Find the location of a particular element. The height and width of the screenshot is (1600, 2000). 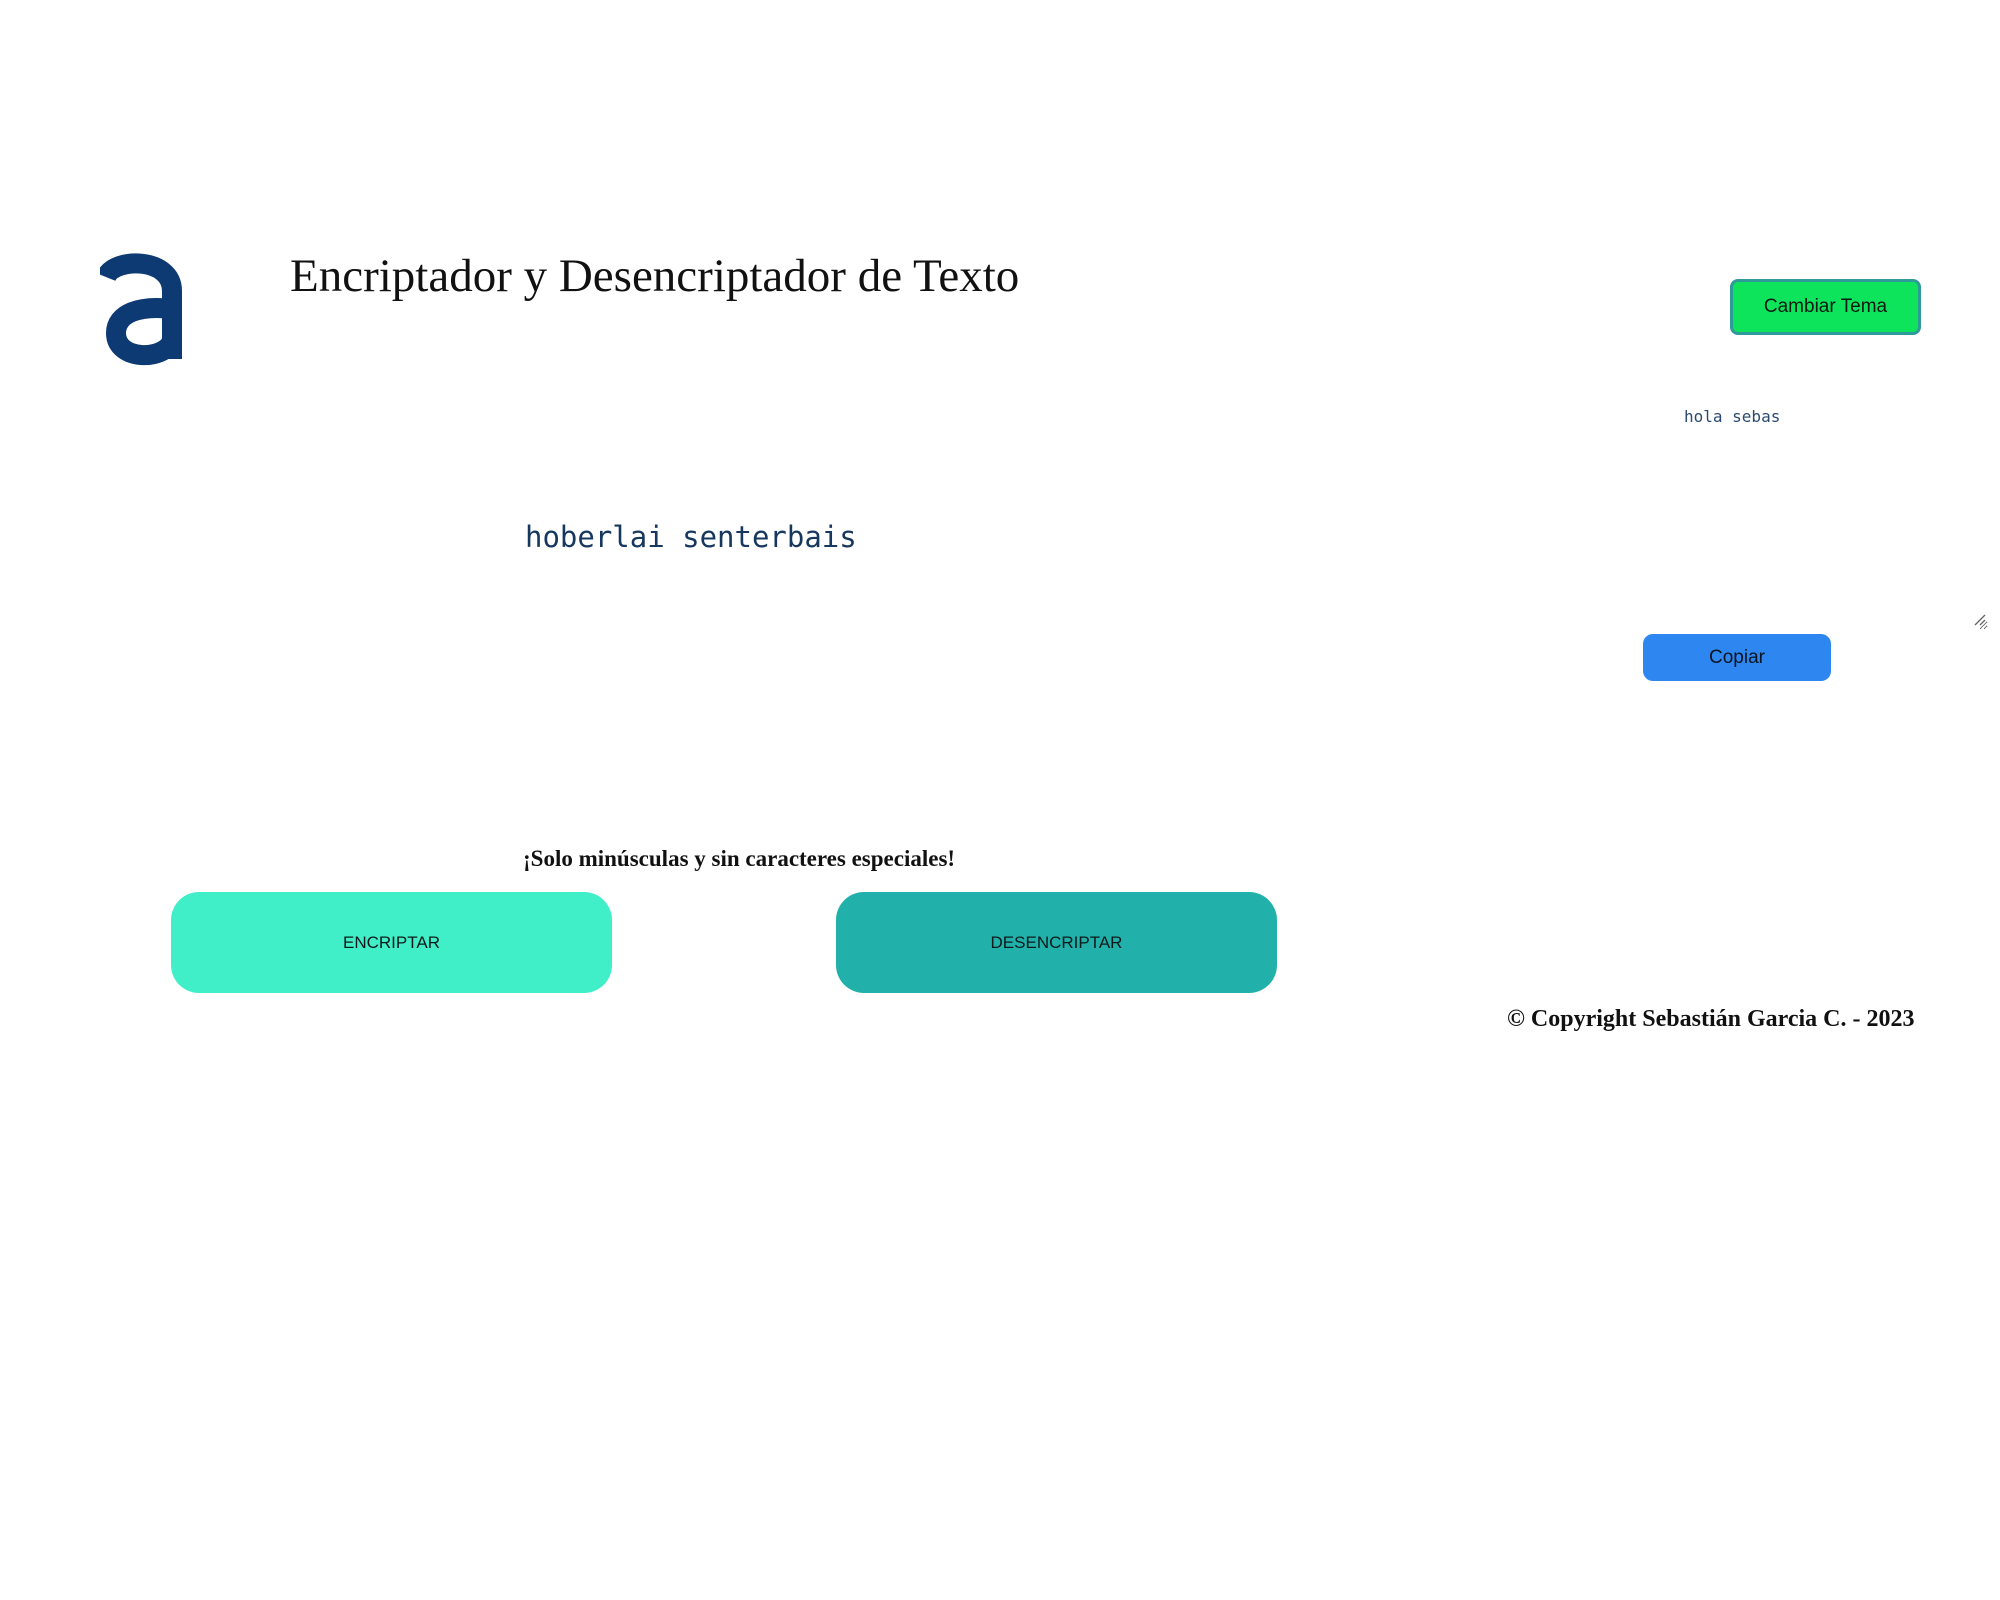

copy-button: Copiar is located at coordinates (1737, 657).